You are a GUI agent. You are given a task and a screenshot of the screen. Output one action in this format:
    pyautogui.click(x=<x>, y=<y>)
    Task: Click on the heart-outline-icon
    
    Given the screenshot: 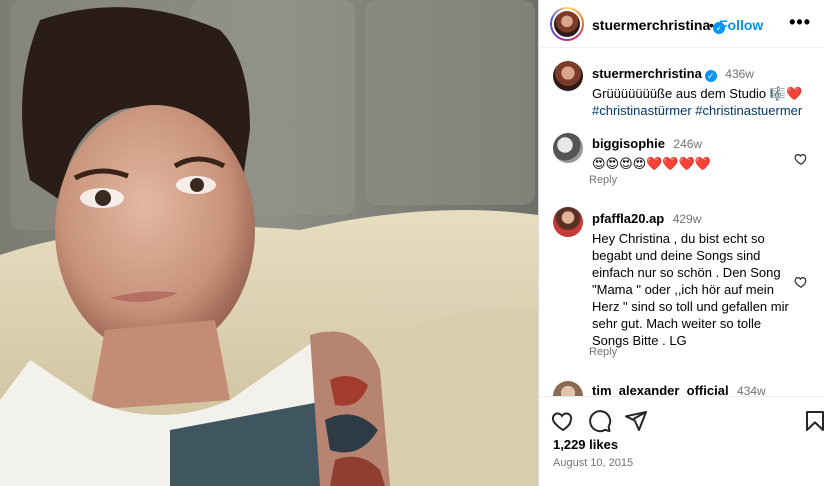 What is the action you would take?
    pyautogui.click(x=563, y=421)
    